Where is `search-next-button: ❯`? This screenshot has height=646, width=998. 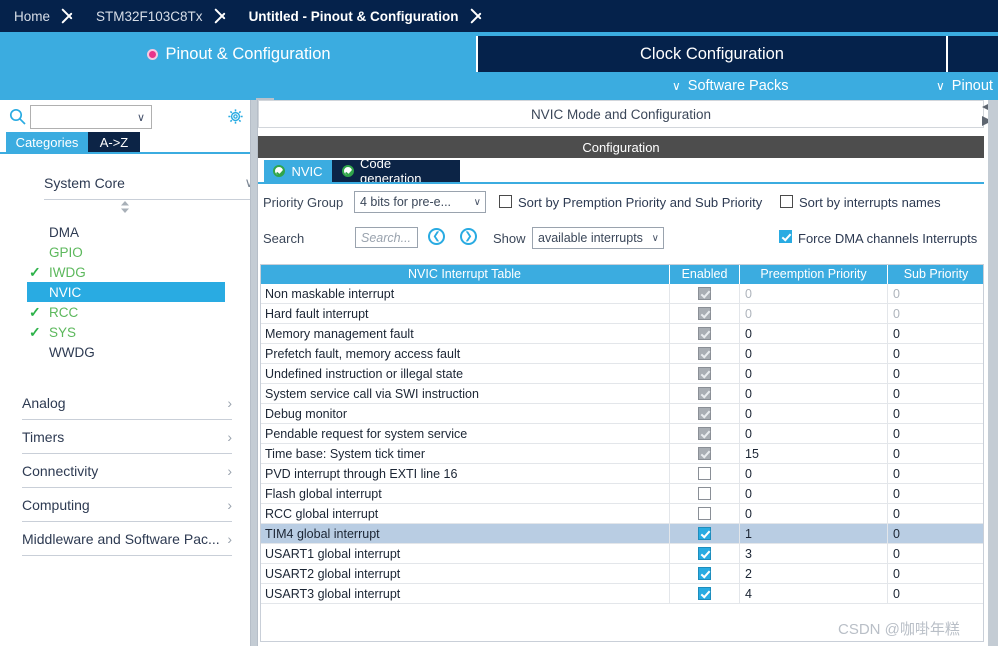 search-next-button: ❯ is located at coordinates (468, 236).